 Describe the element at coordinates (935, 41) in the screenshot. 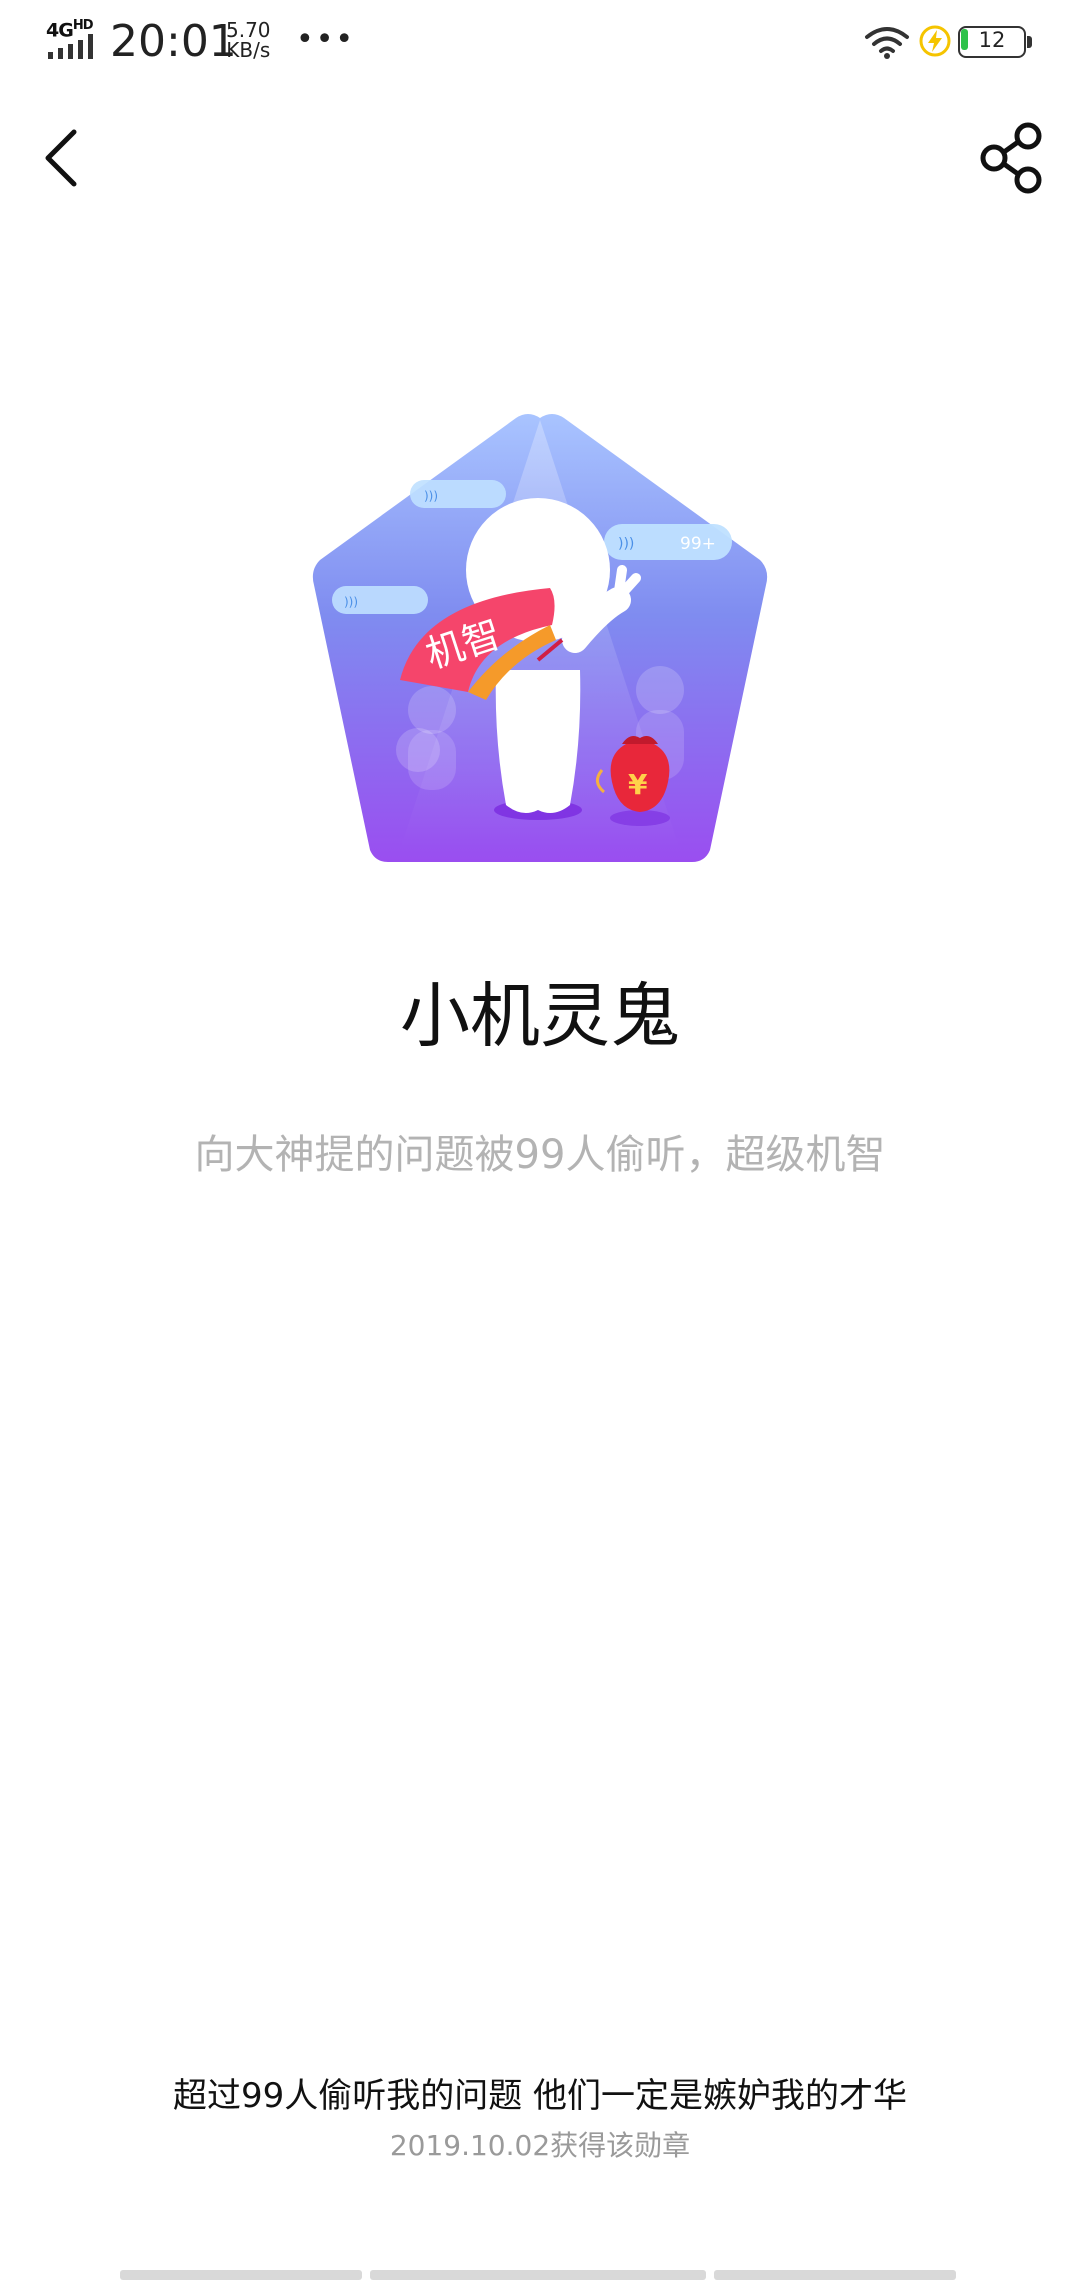

I see `charging-icon` at that location.